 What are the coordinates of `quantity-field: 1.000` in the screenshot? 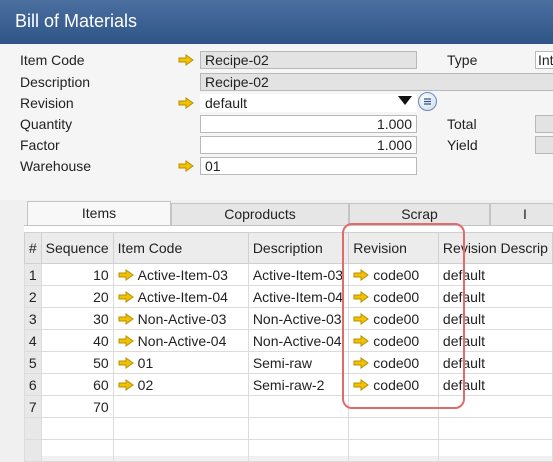 It's located at (308, 124).